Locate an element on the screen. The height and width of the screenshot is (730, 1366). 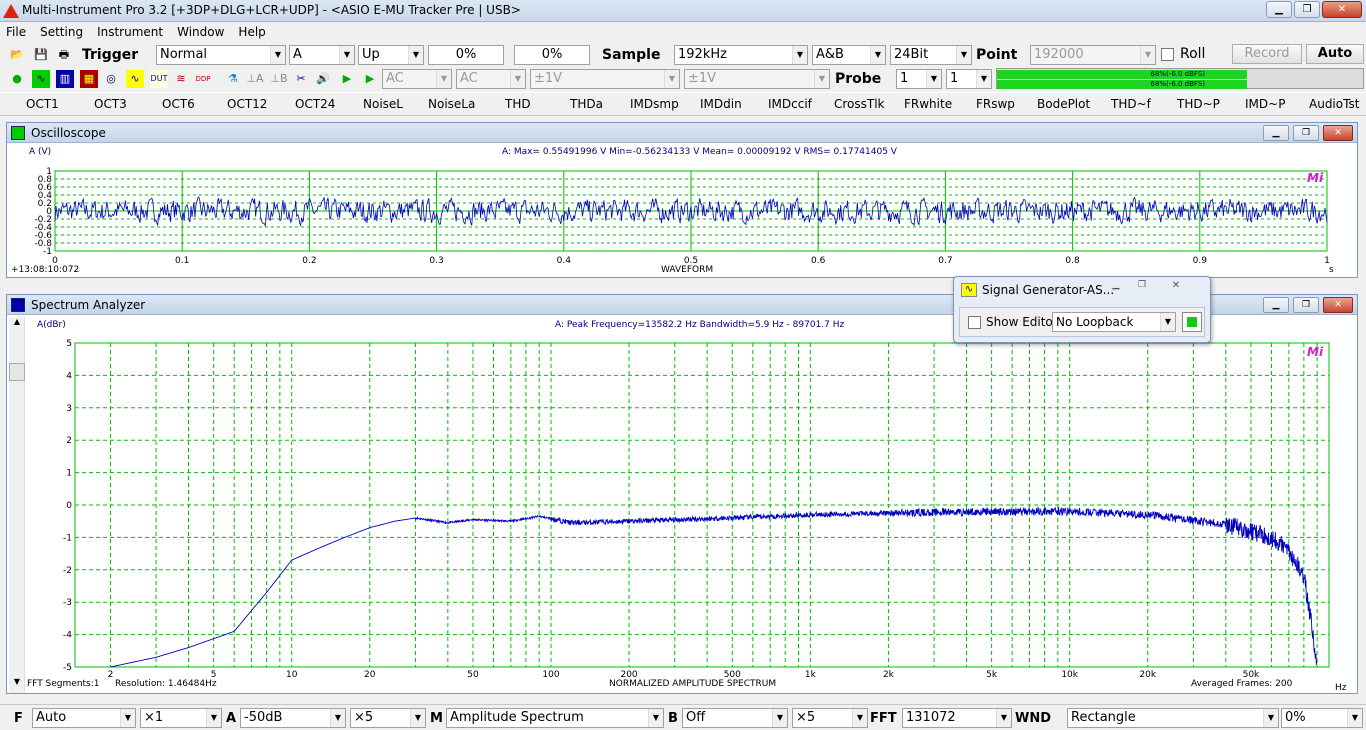
test-oct6: OCT6 is located at coordinates (178, 104).